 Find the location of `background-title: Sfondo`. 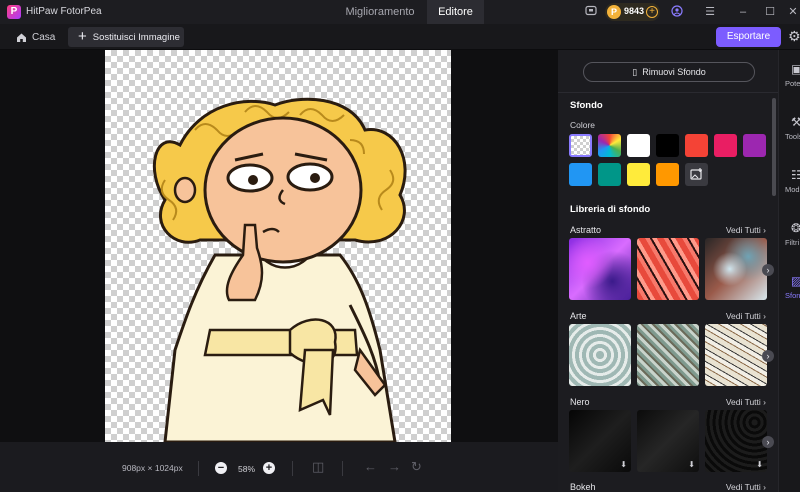

background-title: Sfondo is located at coordinates (586, 105).